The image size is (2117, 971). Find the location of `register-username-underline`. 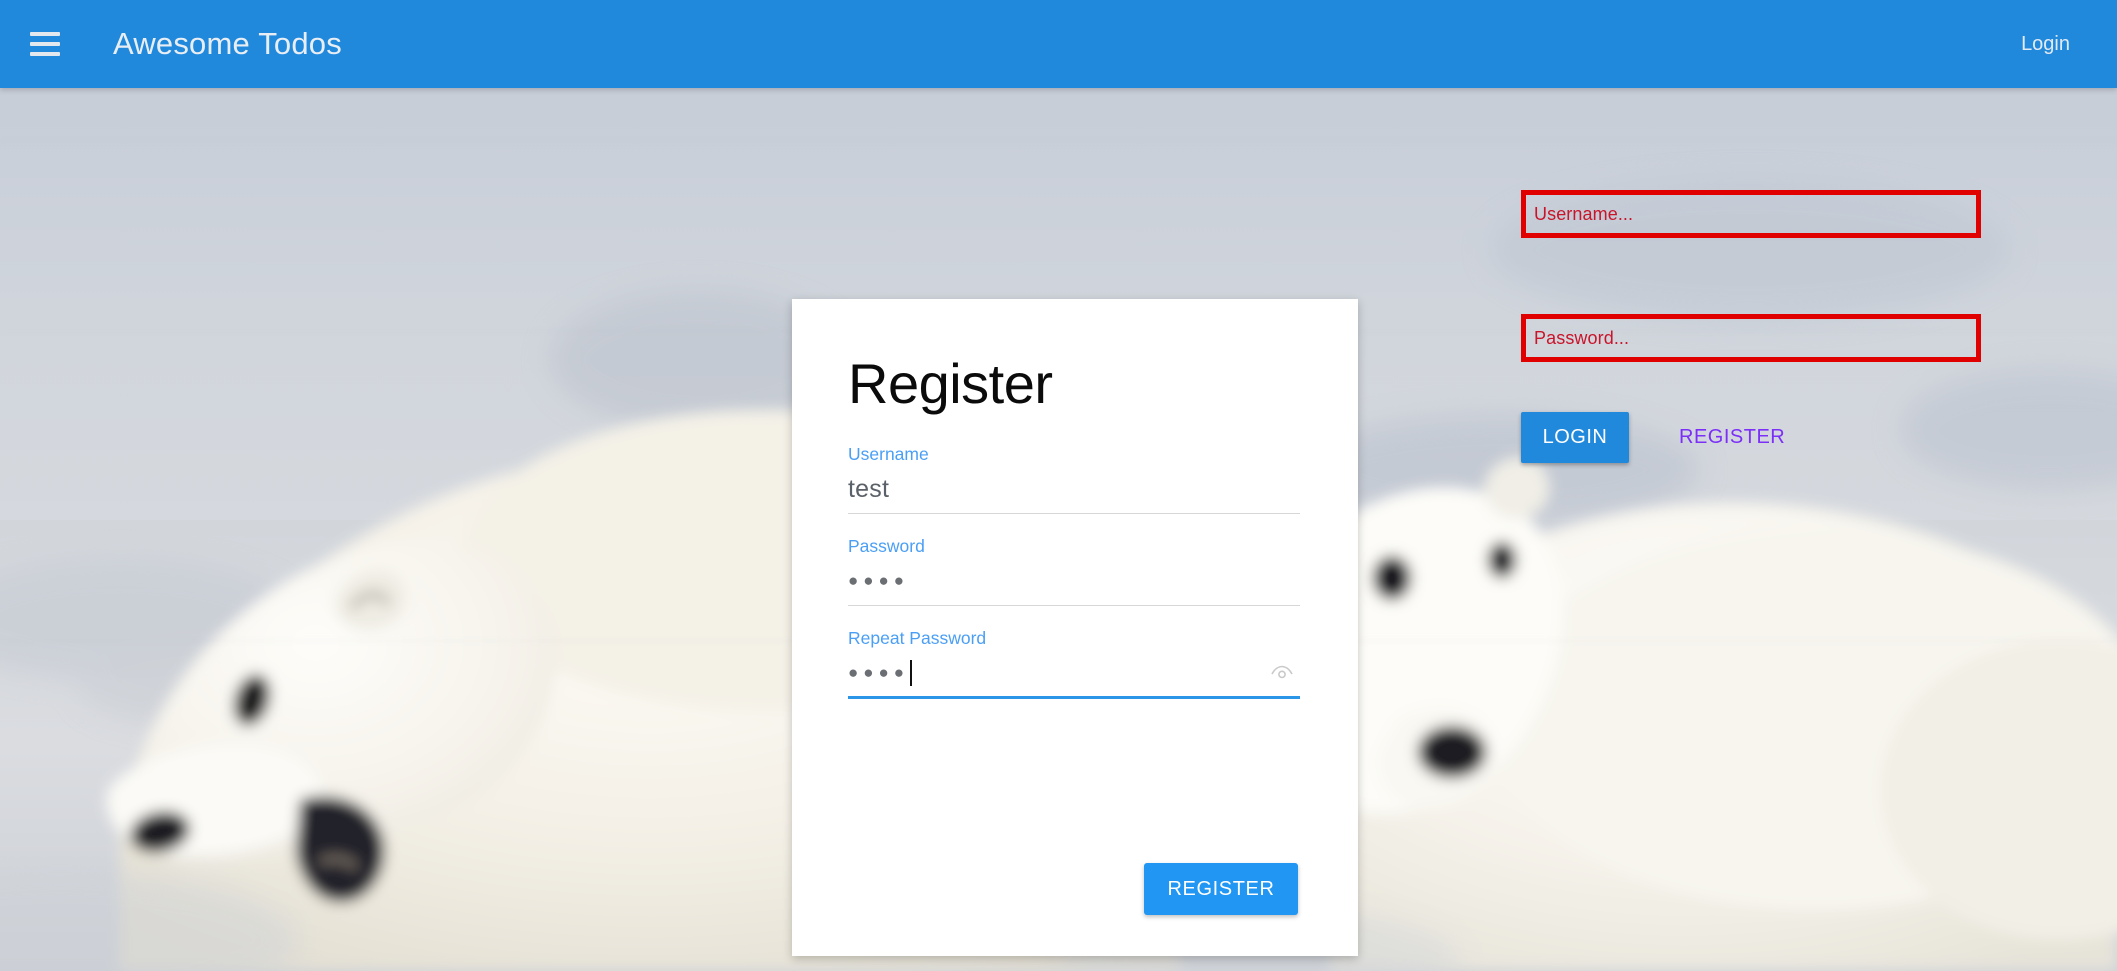

register-username-underline is located at coordinates (1074, 513).